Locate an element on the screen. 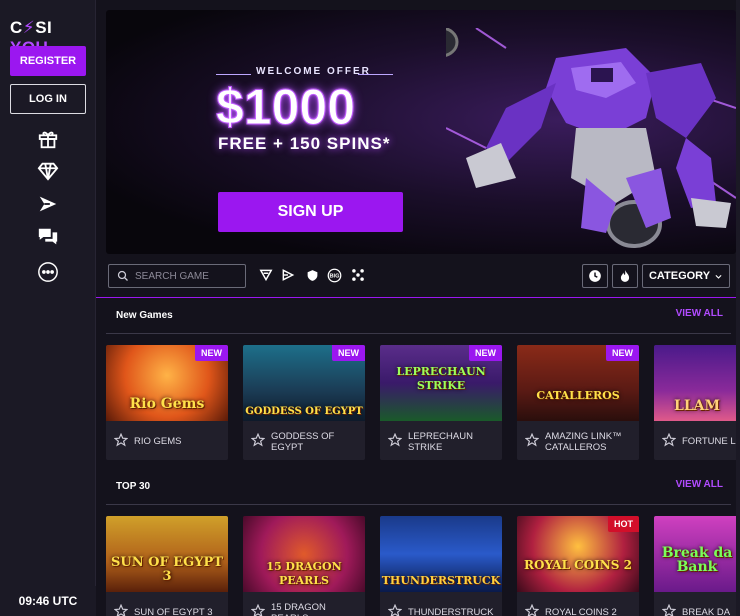 The image size is (740, 616). game-name: AMAZING LINK™ CATALLEROS is located at coordinates (583, 442).